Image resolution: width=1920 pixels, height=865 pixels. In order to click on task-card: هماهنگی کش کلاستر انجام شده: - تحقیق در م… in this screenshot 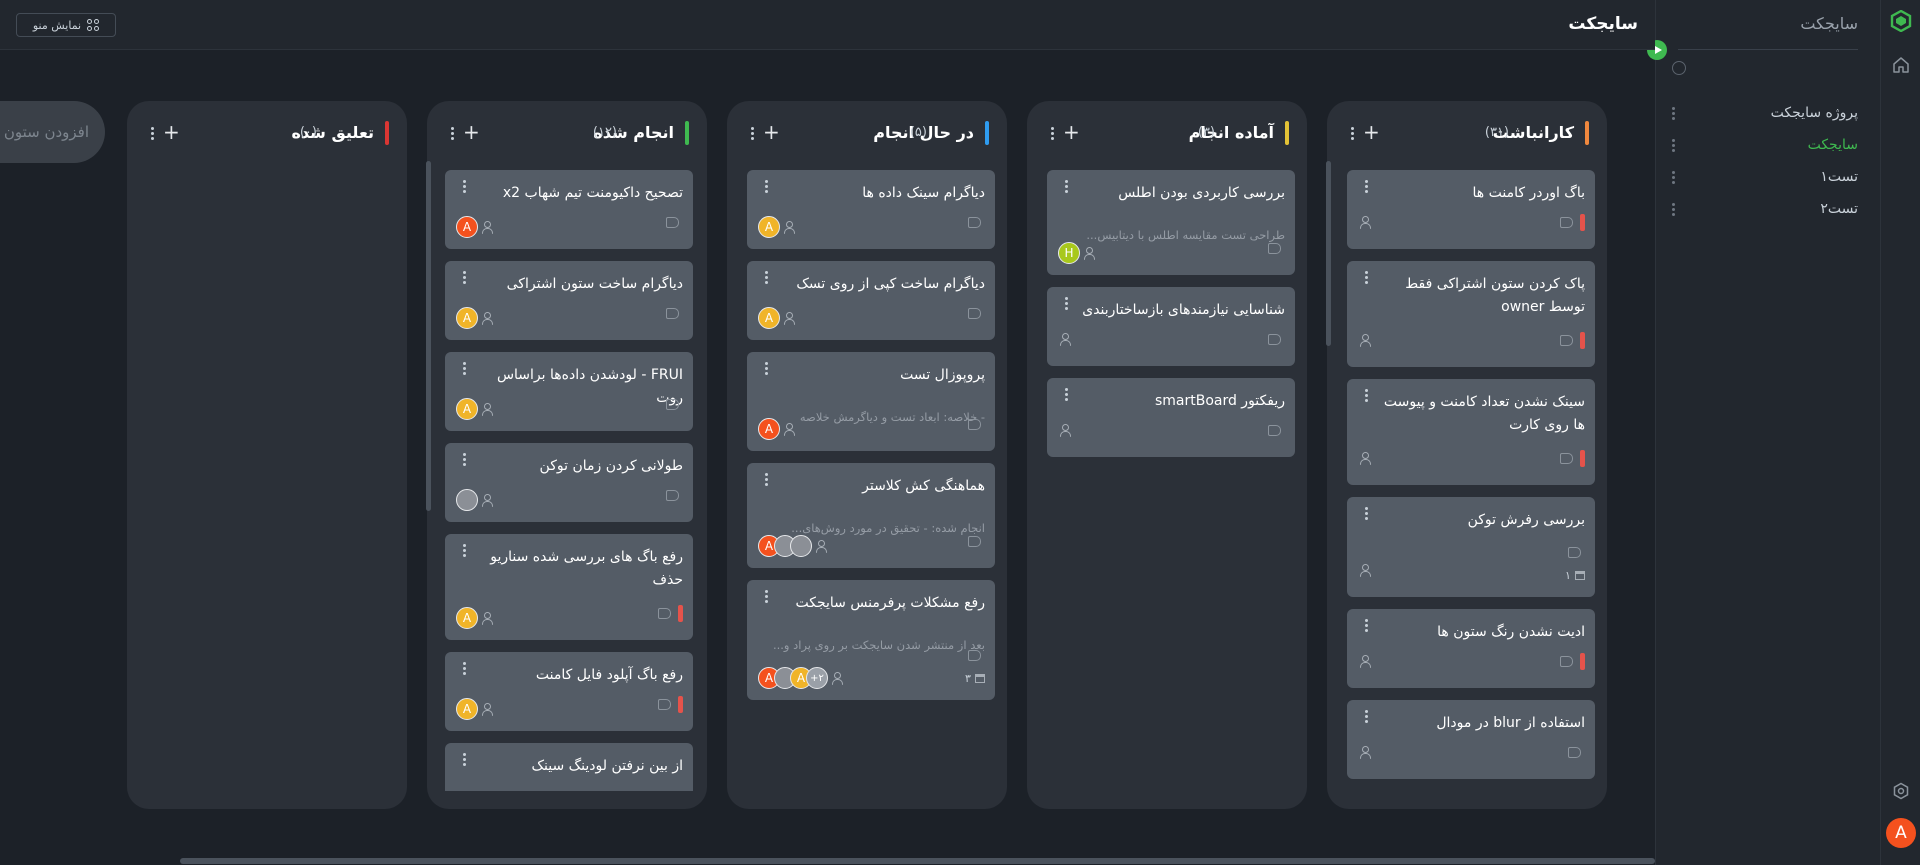, I will do `click(871, 515)`.